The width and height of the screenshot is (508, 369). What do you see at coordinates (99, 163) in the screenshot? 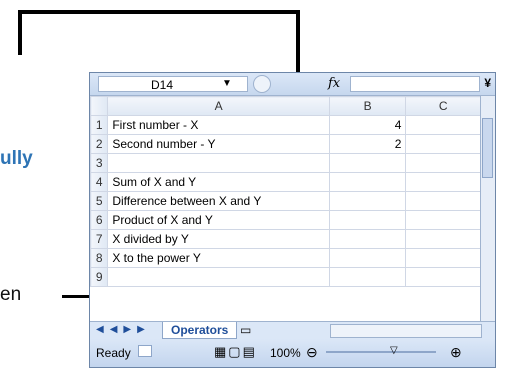
I see `row-header: 3` at bounding box center [99, 163].